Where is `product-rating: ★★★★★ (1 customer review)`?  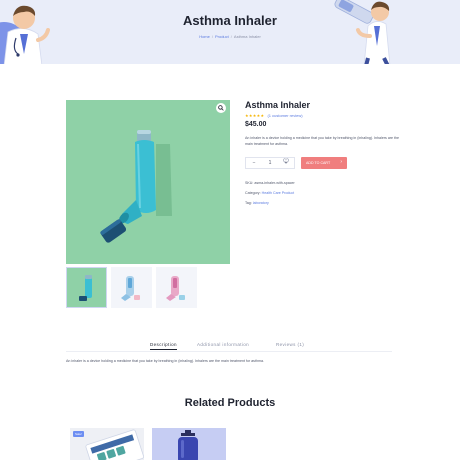
product-rating: ★★★★★ (1 customer review) is located at coordinates (274, 115).